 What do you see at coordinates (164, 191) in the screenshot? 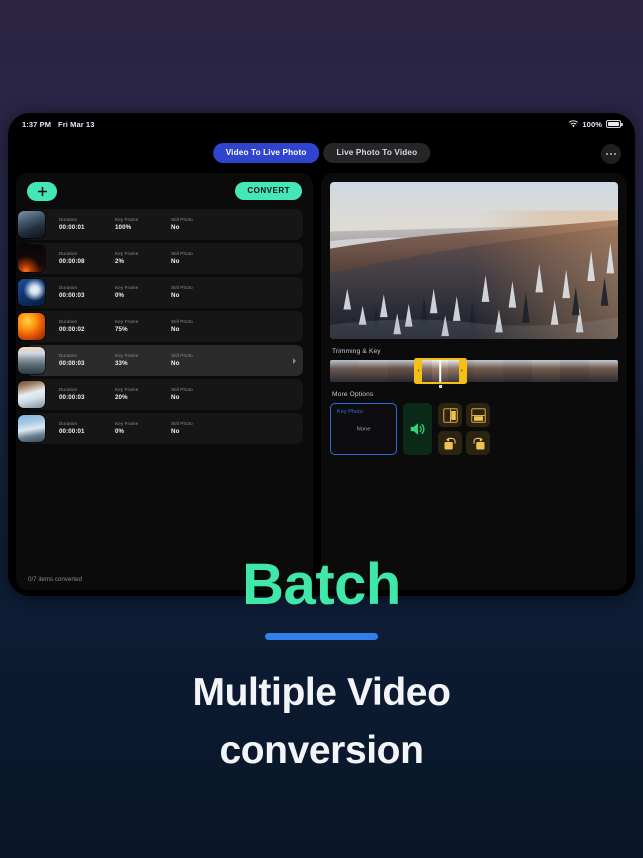
I see `queue-toolbar: CONVERT` at bounding box center [164, 191].